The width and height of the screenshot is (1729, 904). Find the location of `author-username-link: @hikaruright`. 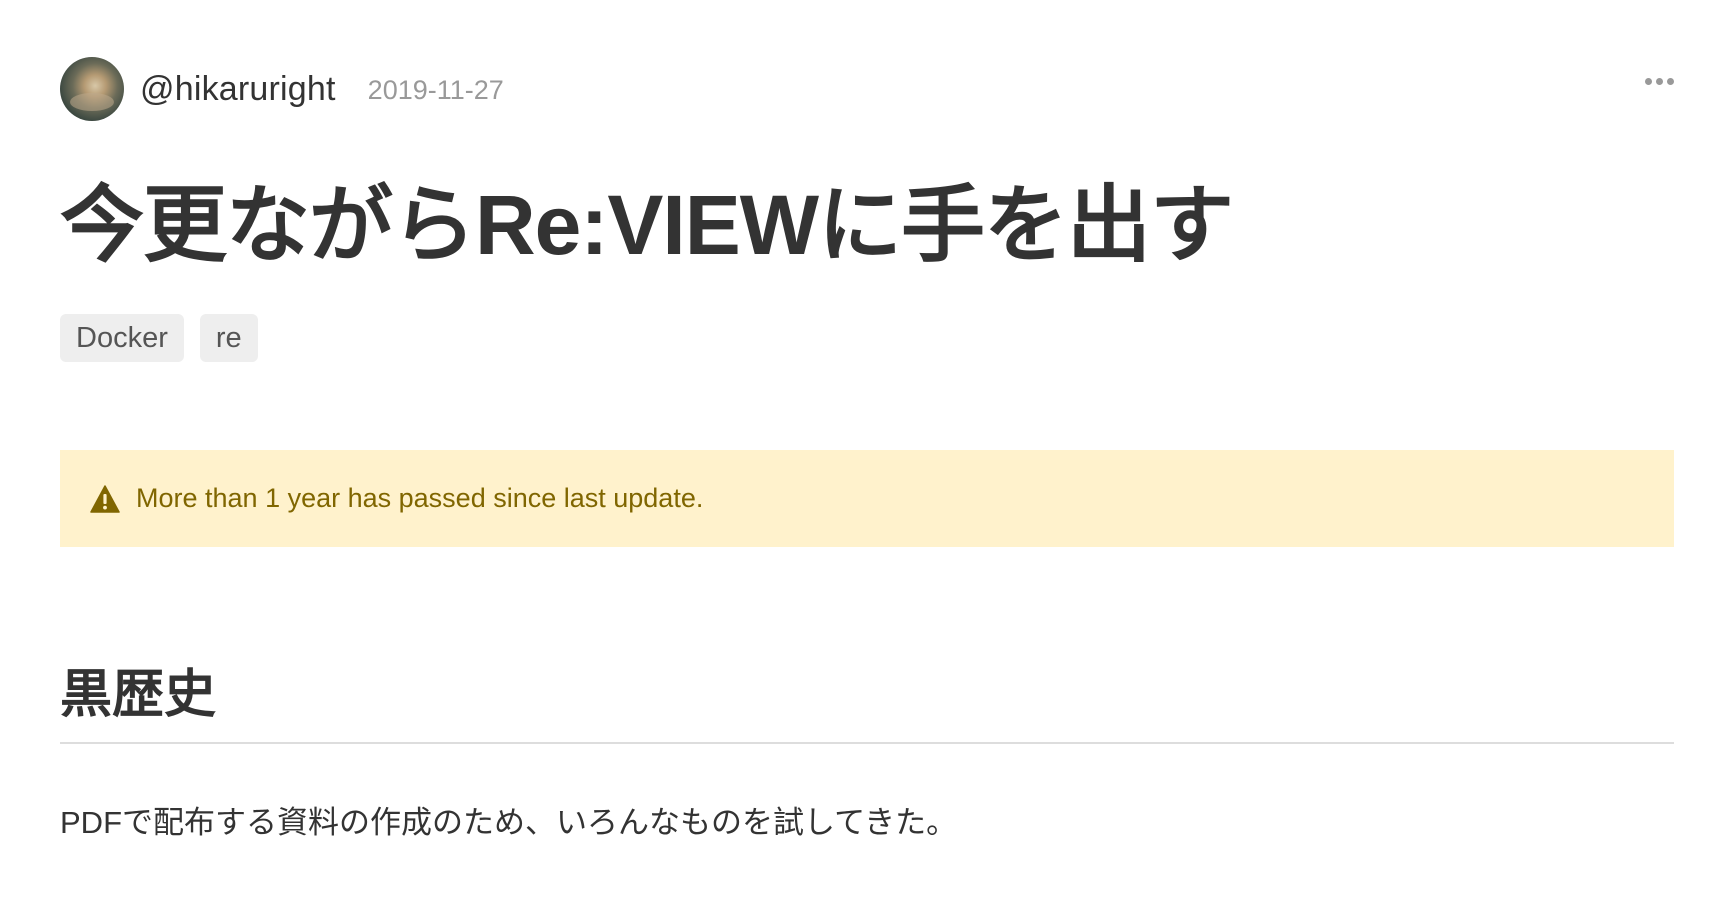

author-username-link: @hikaruright is located at coordinates (238, 89).